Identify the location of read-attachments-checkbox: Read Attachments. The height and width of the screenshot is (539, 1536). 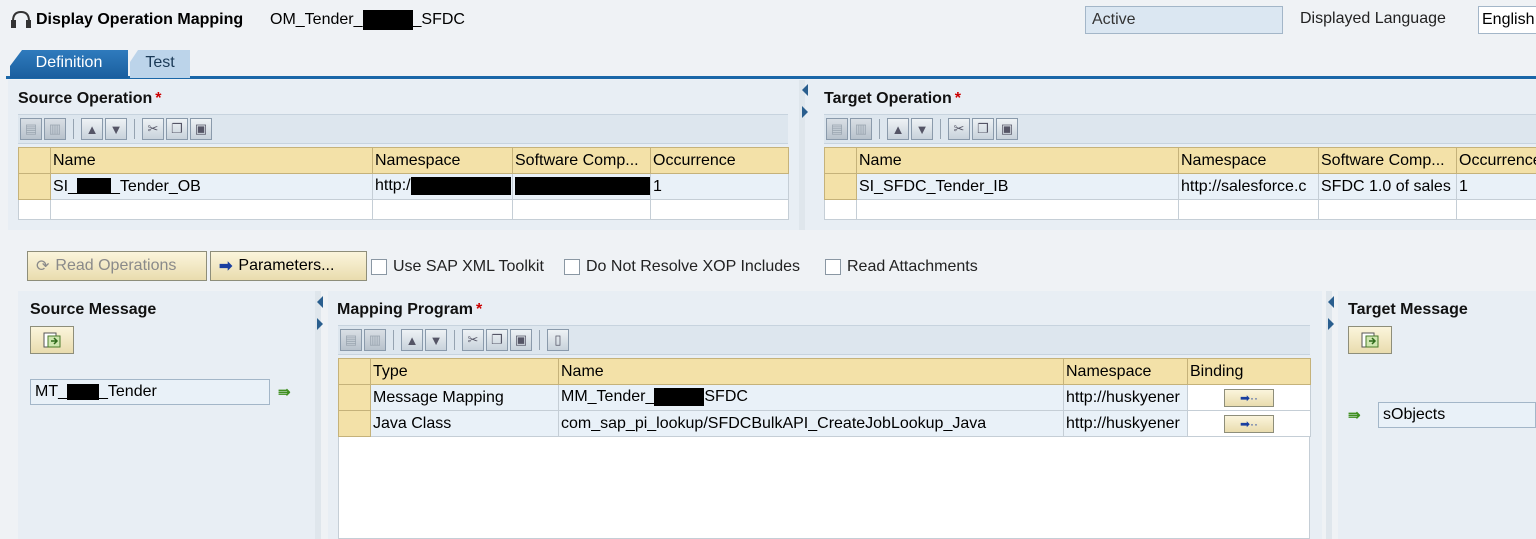
(901, 267).